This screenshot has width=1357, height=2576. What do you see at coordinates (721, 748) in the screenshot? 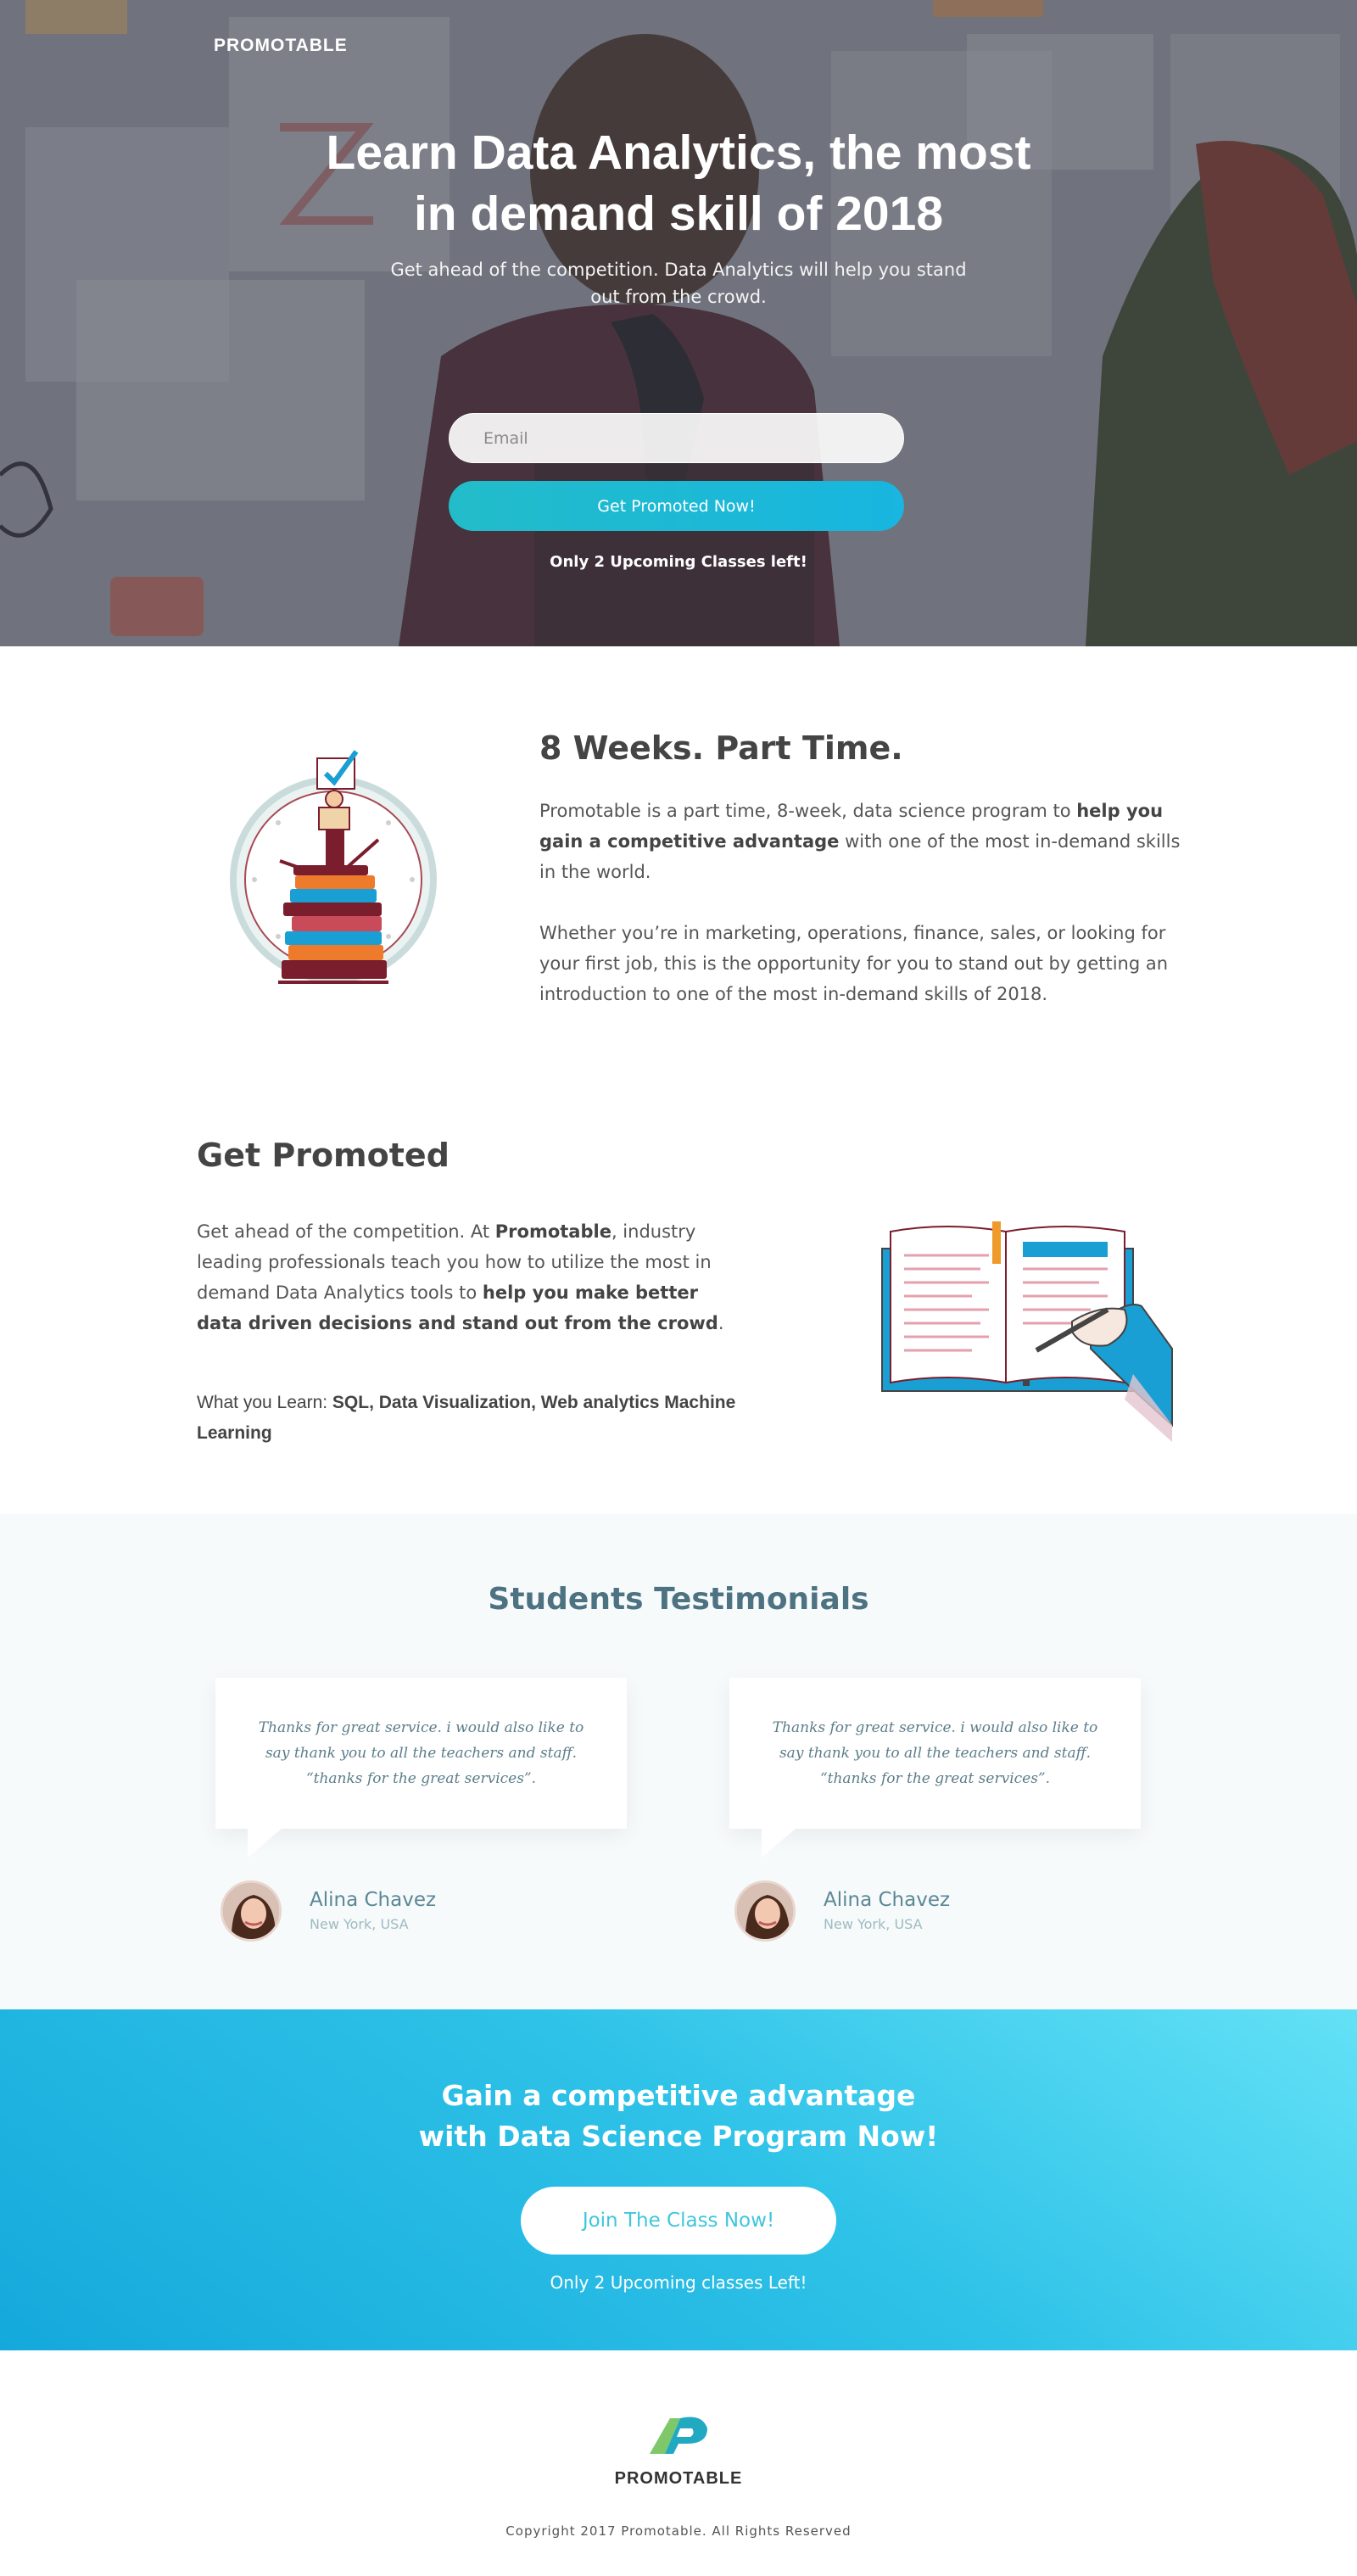
I see `weeks-title: 8 Weeks. Part Time.` at bounding box center [721, 748].